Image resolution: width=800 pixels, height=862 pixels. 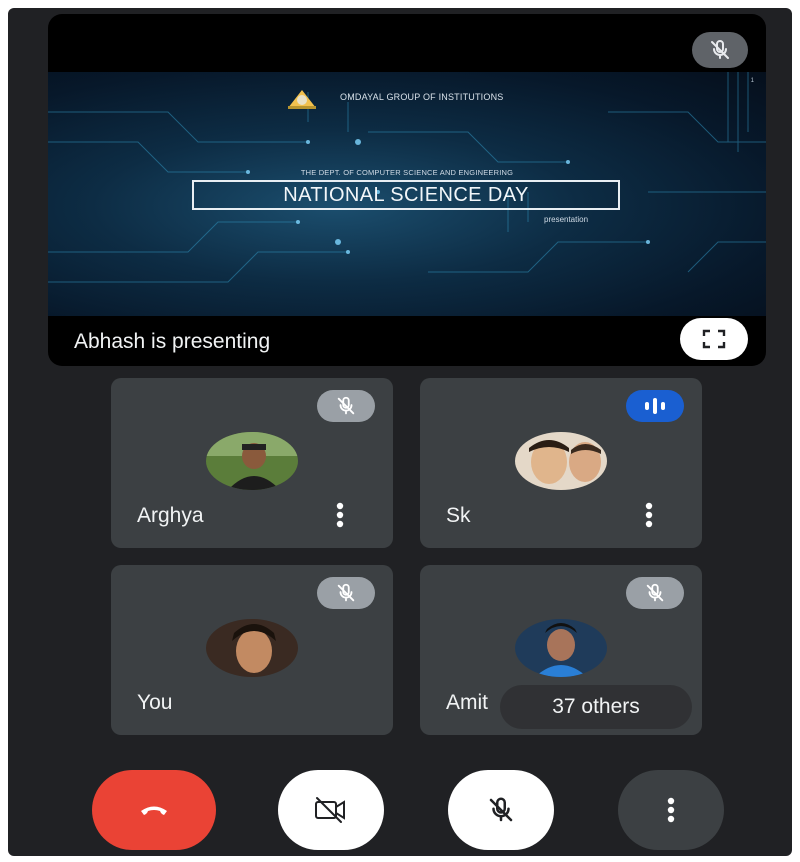 I want to click on fullscreen-icon, so click(x=714, y=339).